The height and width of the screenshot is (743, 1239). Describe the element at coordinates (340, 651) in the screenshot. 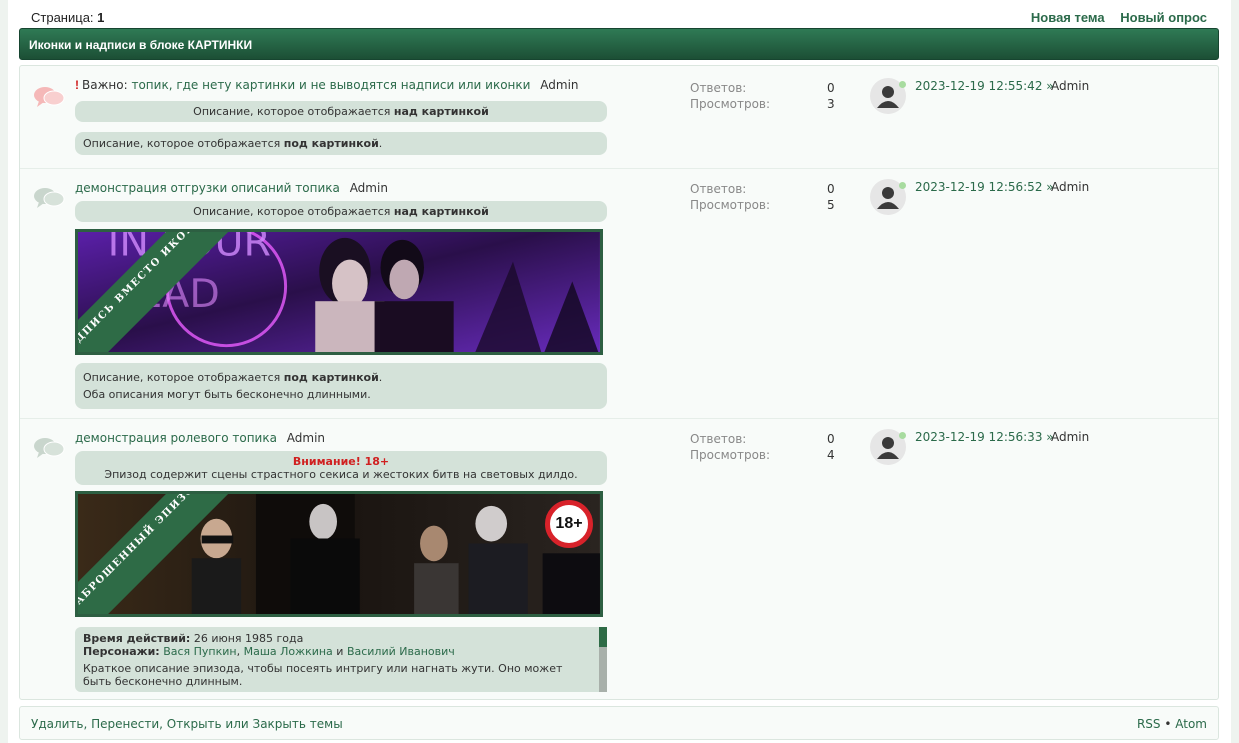

I see `characters-and: и` at that location.